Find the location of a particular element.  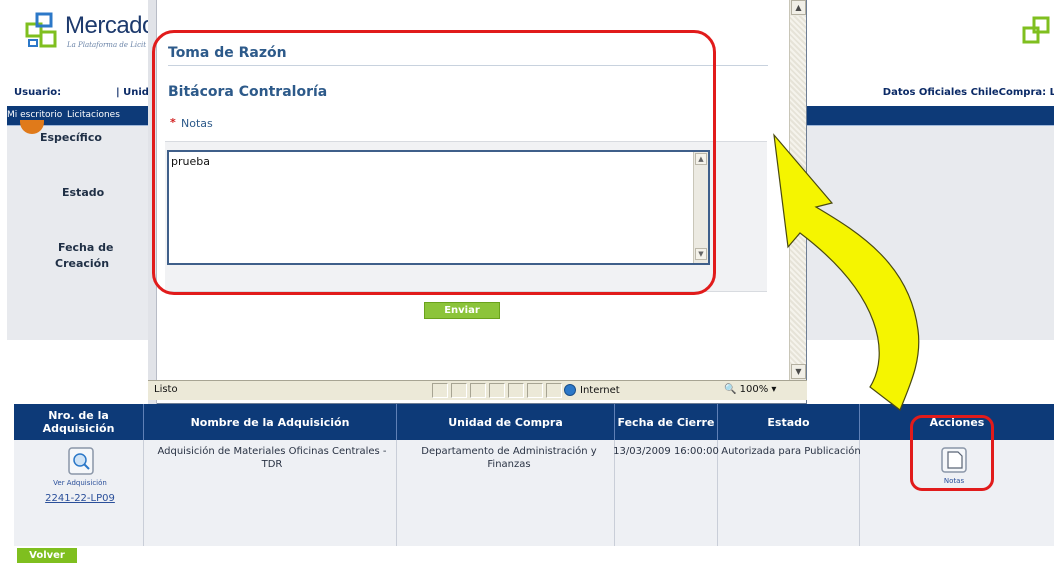

mercado-logo-icon is located at coordinates (41, 30).